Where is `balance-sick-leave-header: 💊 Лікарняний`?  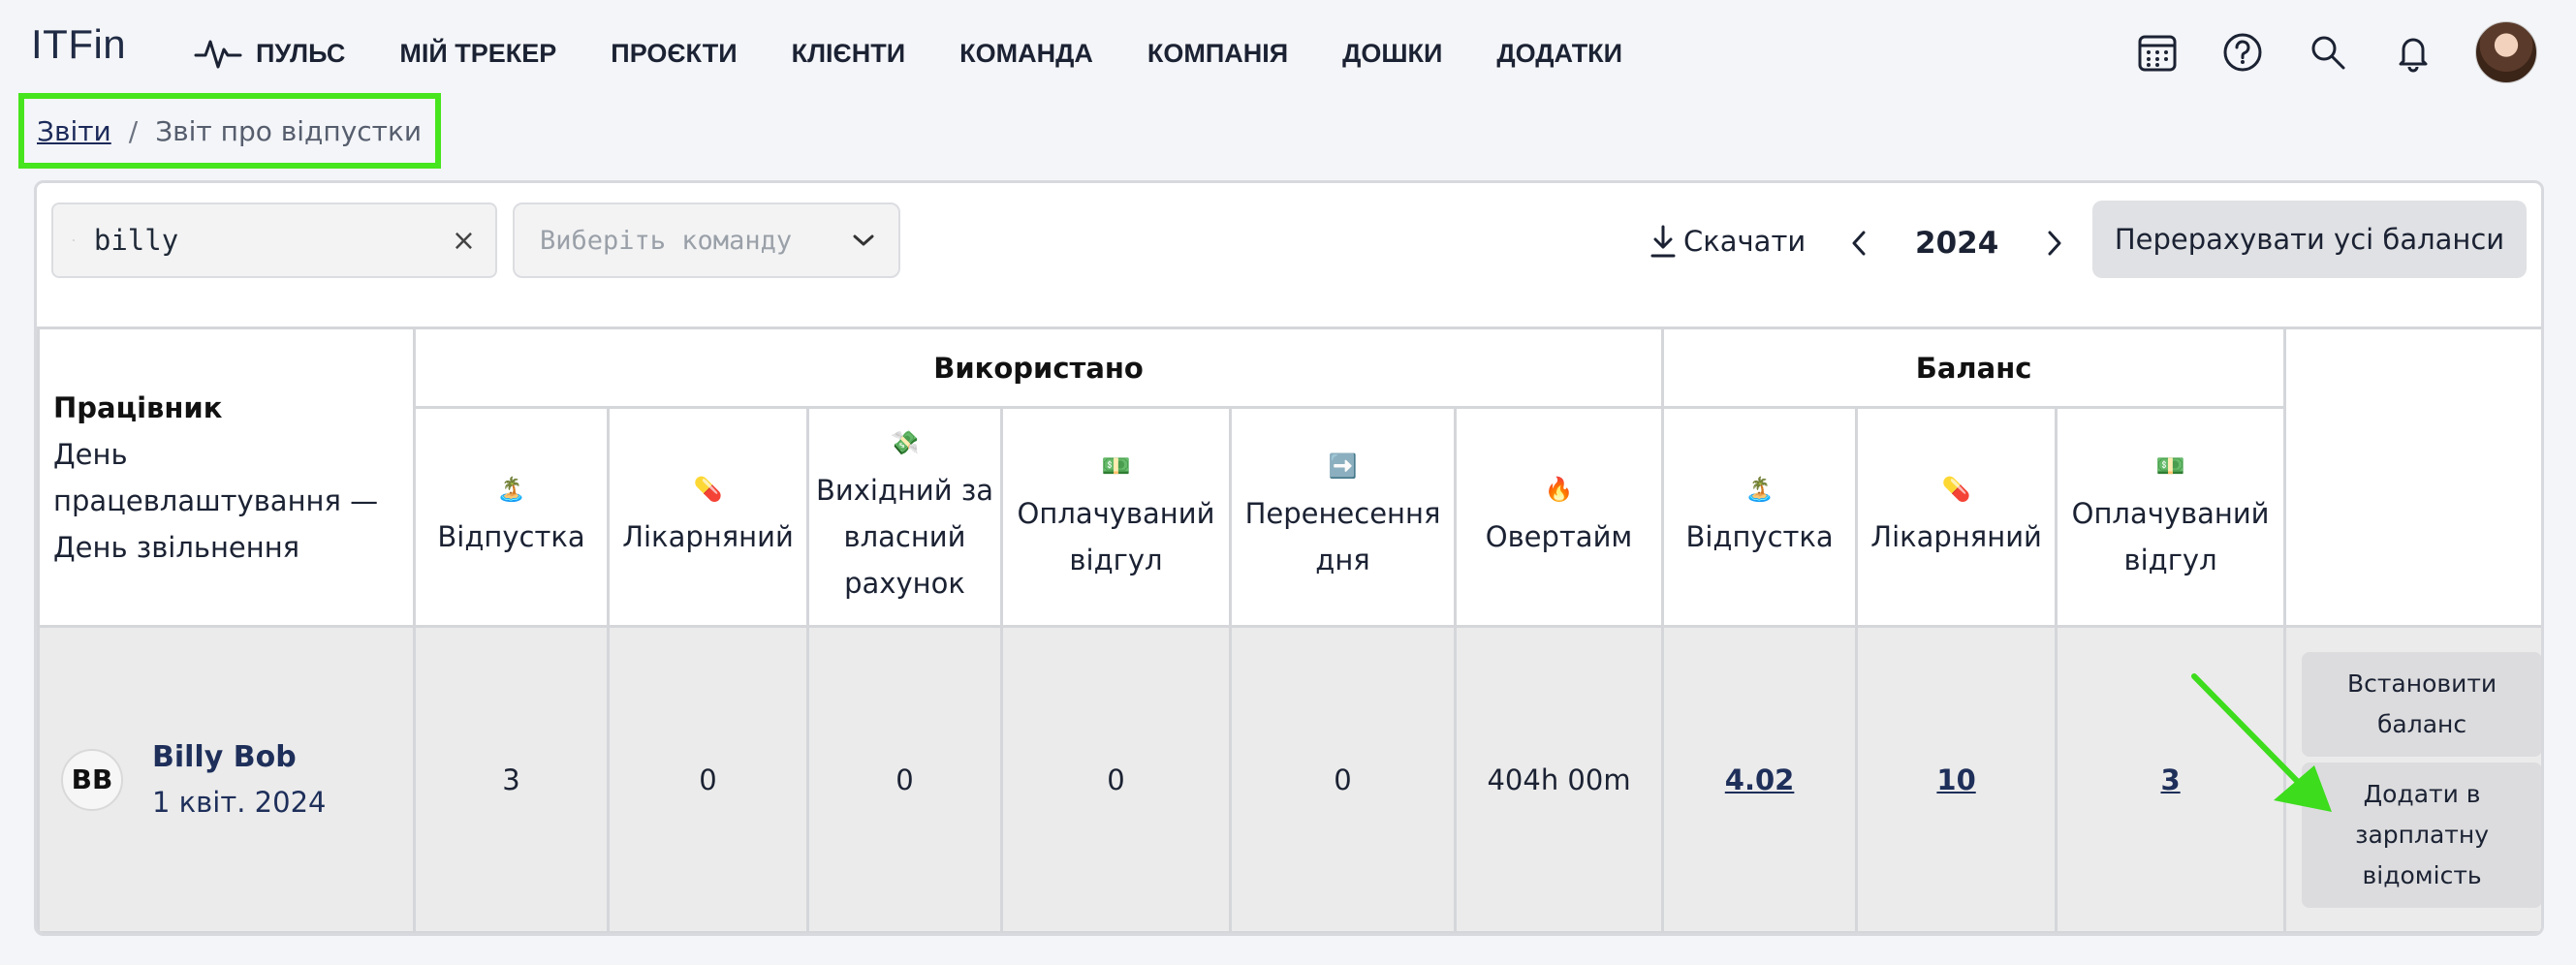 balance-sick-leave-header: 💊 Лікарняний is located at coordinates (1956, 517).